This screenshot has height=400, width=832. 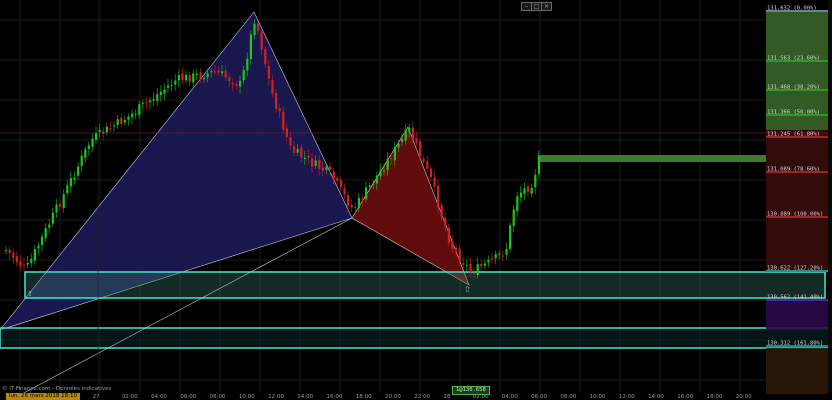 I want to click on fib-level-label: 131.245 (61.80%), so click(x=793, y=135).